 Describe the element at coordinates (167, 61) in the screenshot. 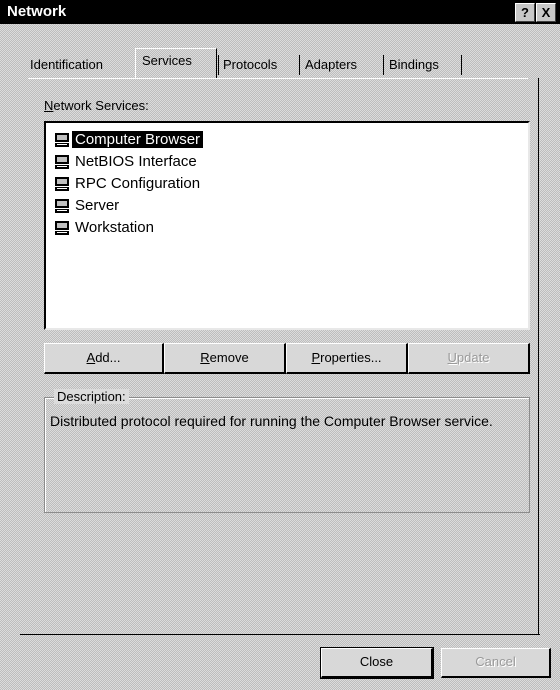

I see `tab-services: Services` at that location.